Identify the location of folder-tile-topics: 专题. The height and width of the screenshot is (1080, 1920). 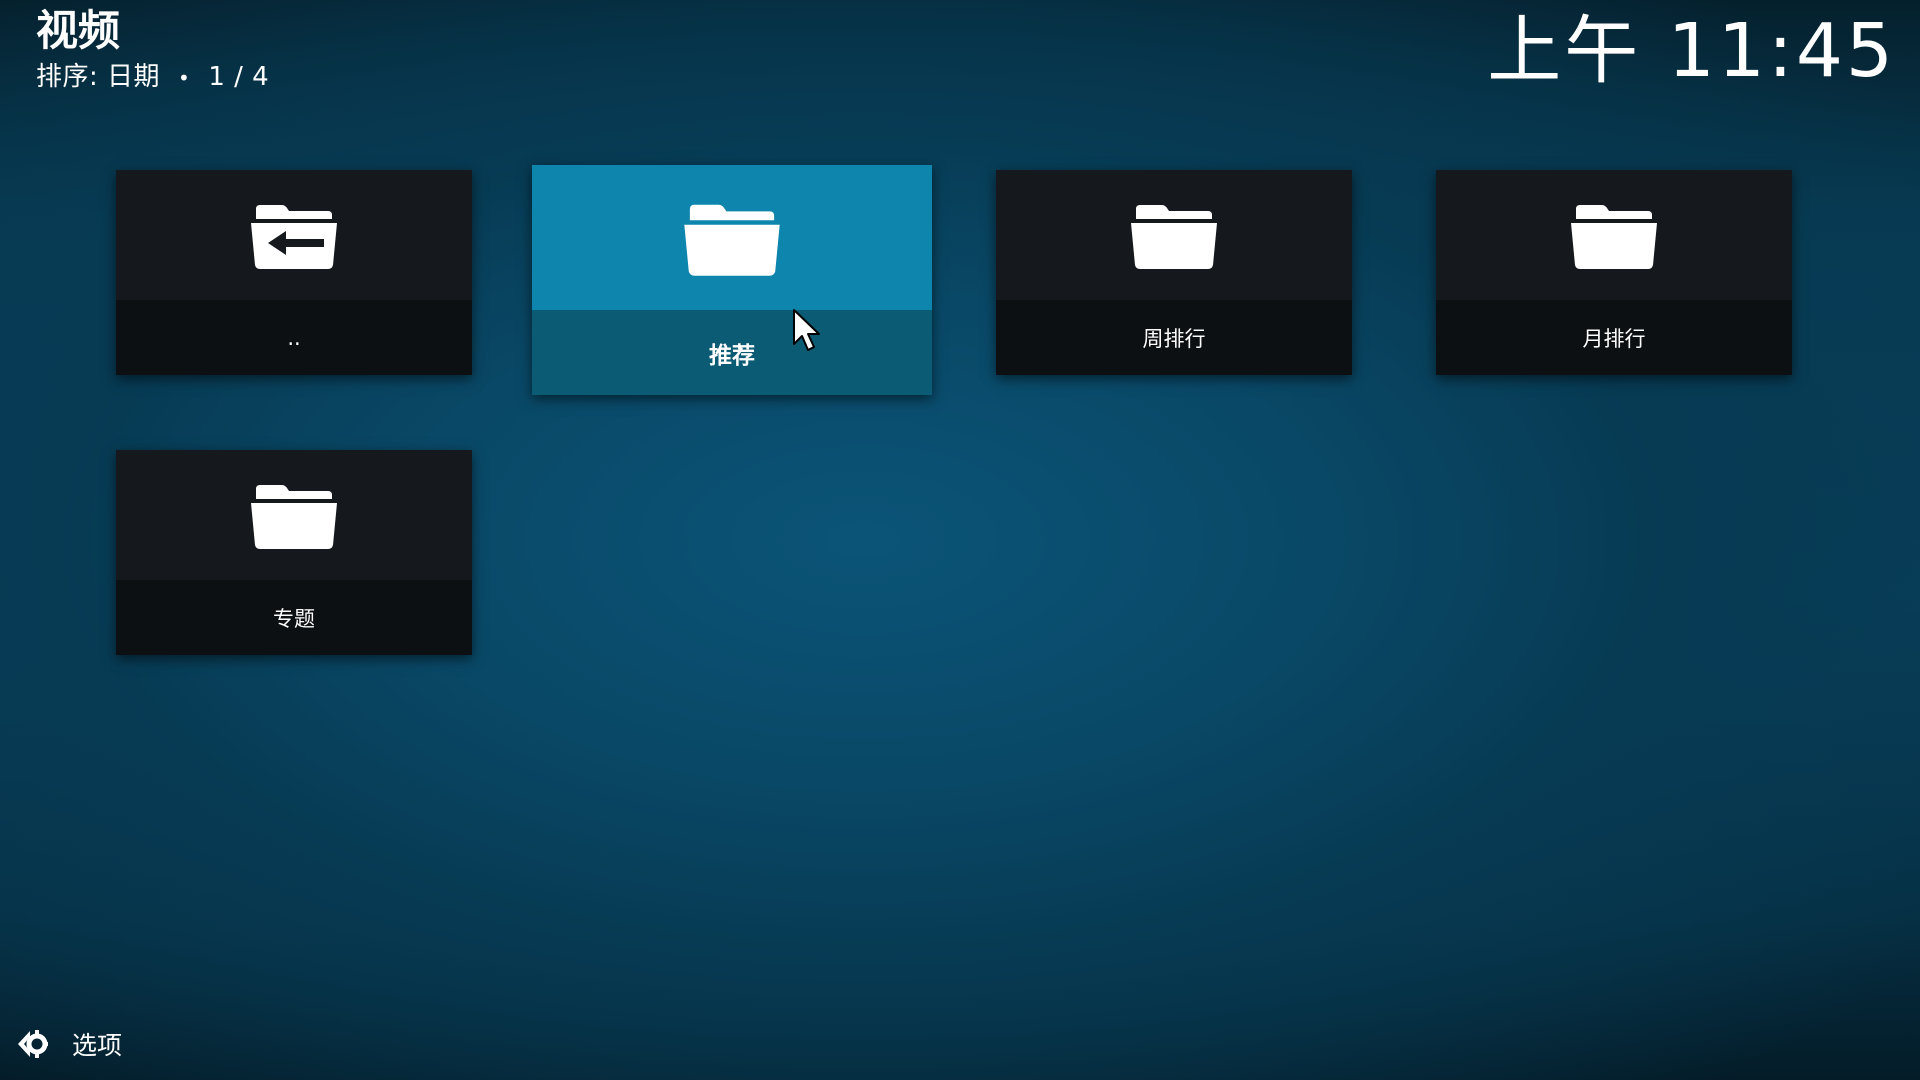
(294, 552).